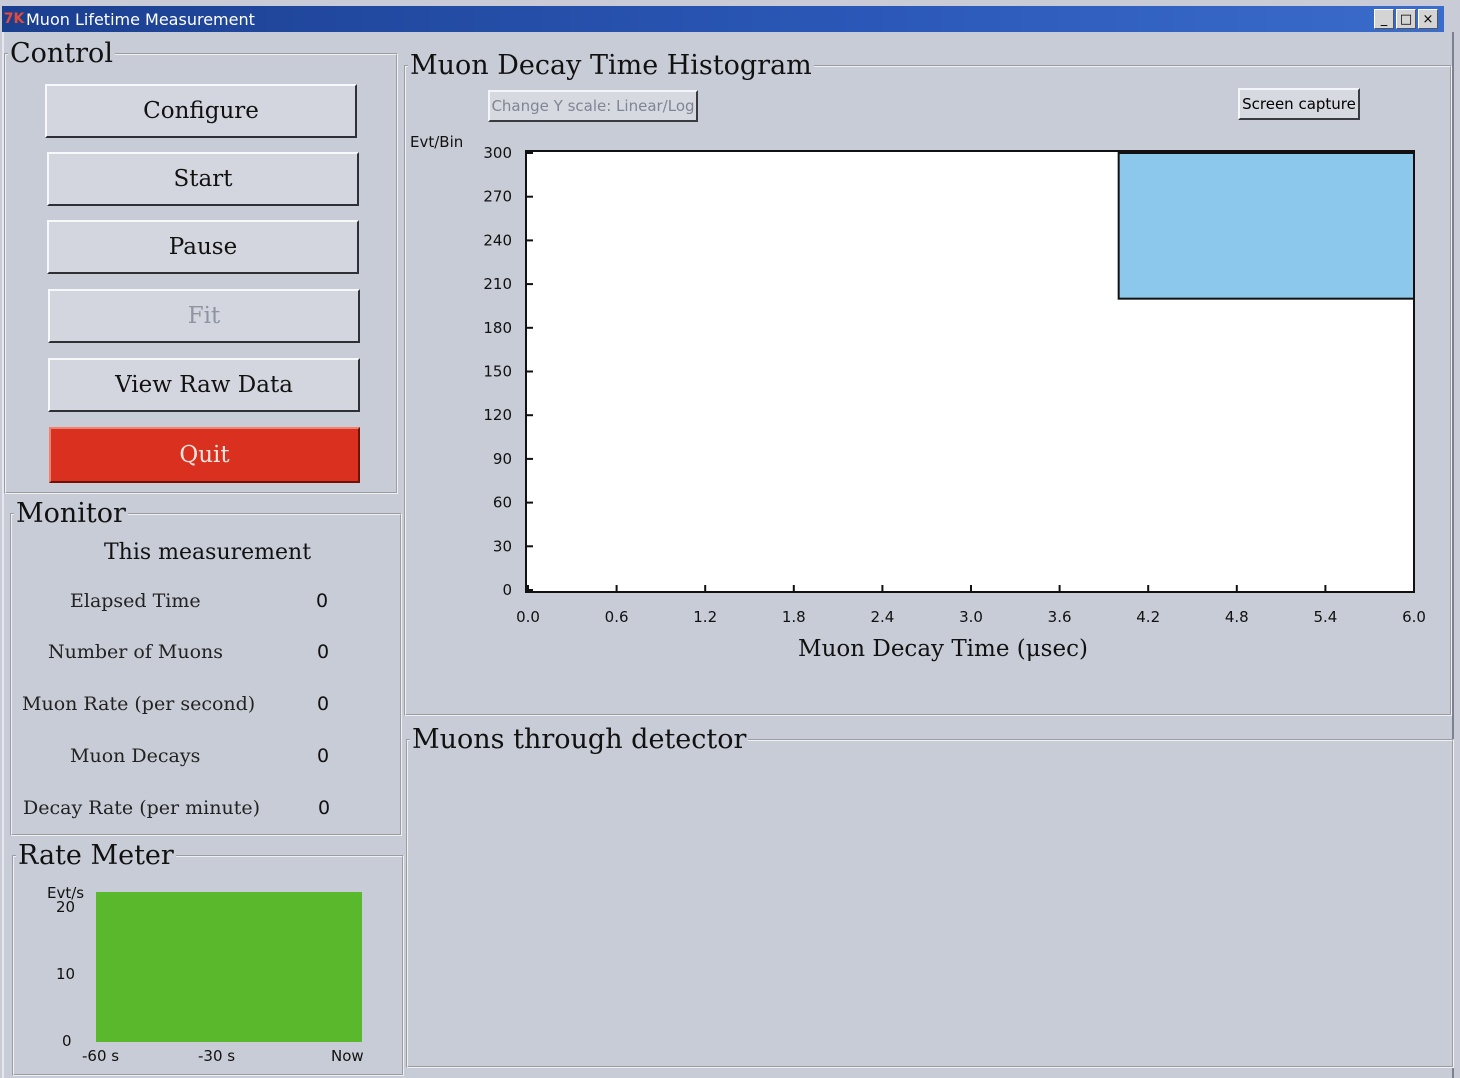 The image size is (1460, 1078). What do you see at coordinates (67, 1041) in the screenshot?
I see `rate-meter-ytick-0: 0` at bounding box center [67, 1041].